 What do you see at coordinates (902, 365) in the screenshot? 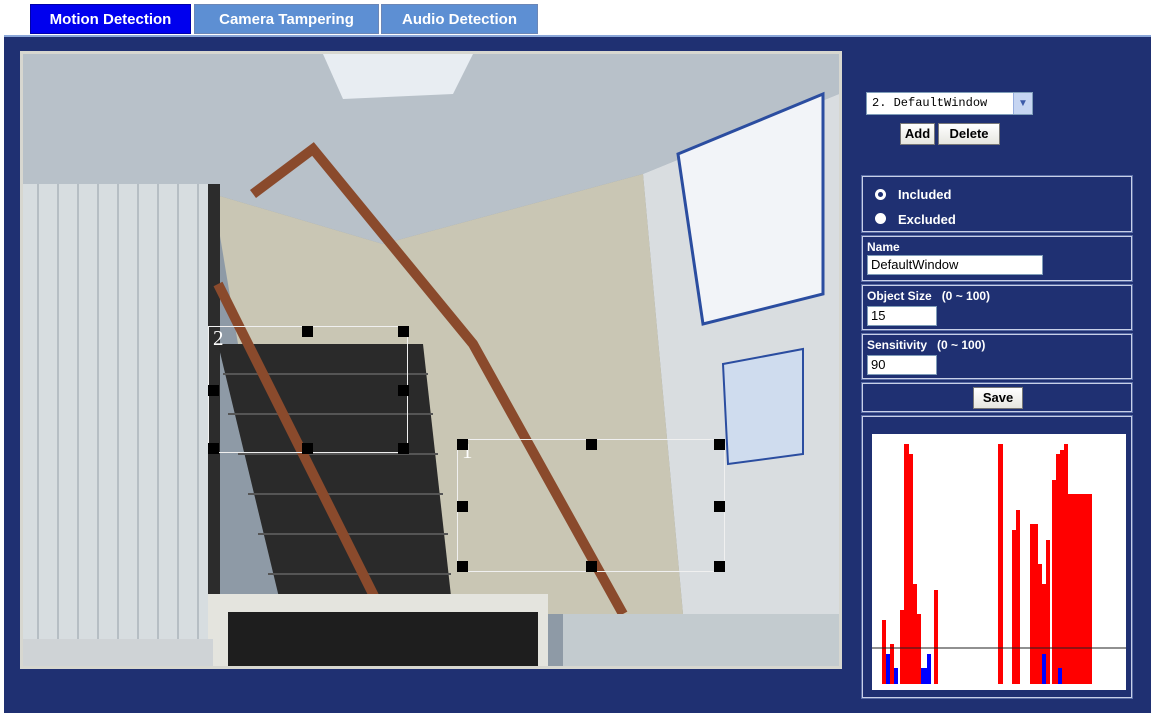
I see `sensitivity-field: 90` at bounding box center [902, 365].